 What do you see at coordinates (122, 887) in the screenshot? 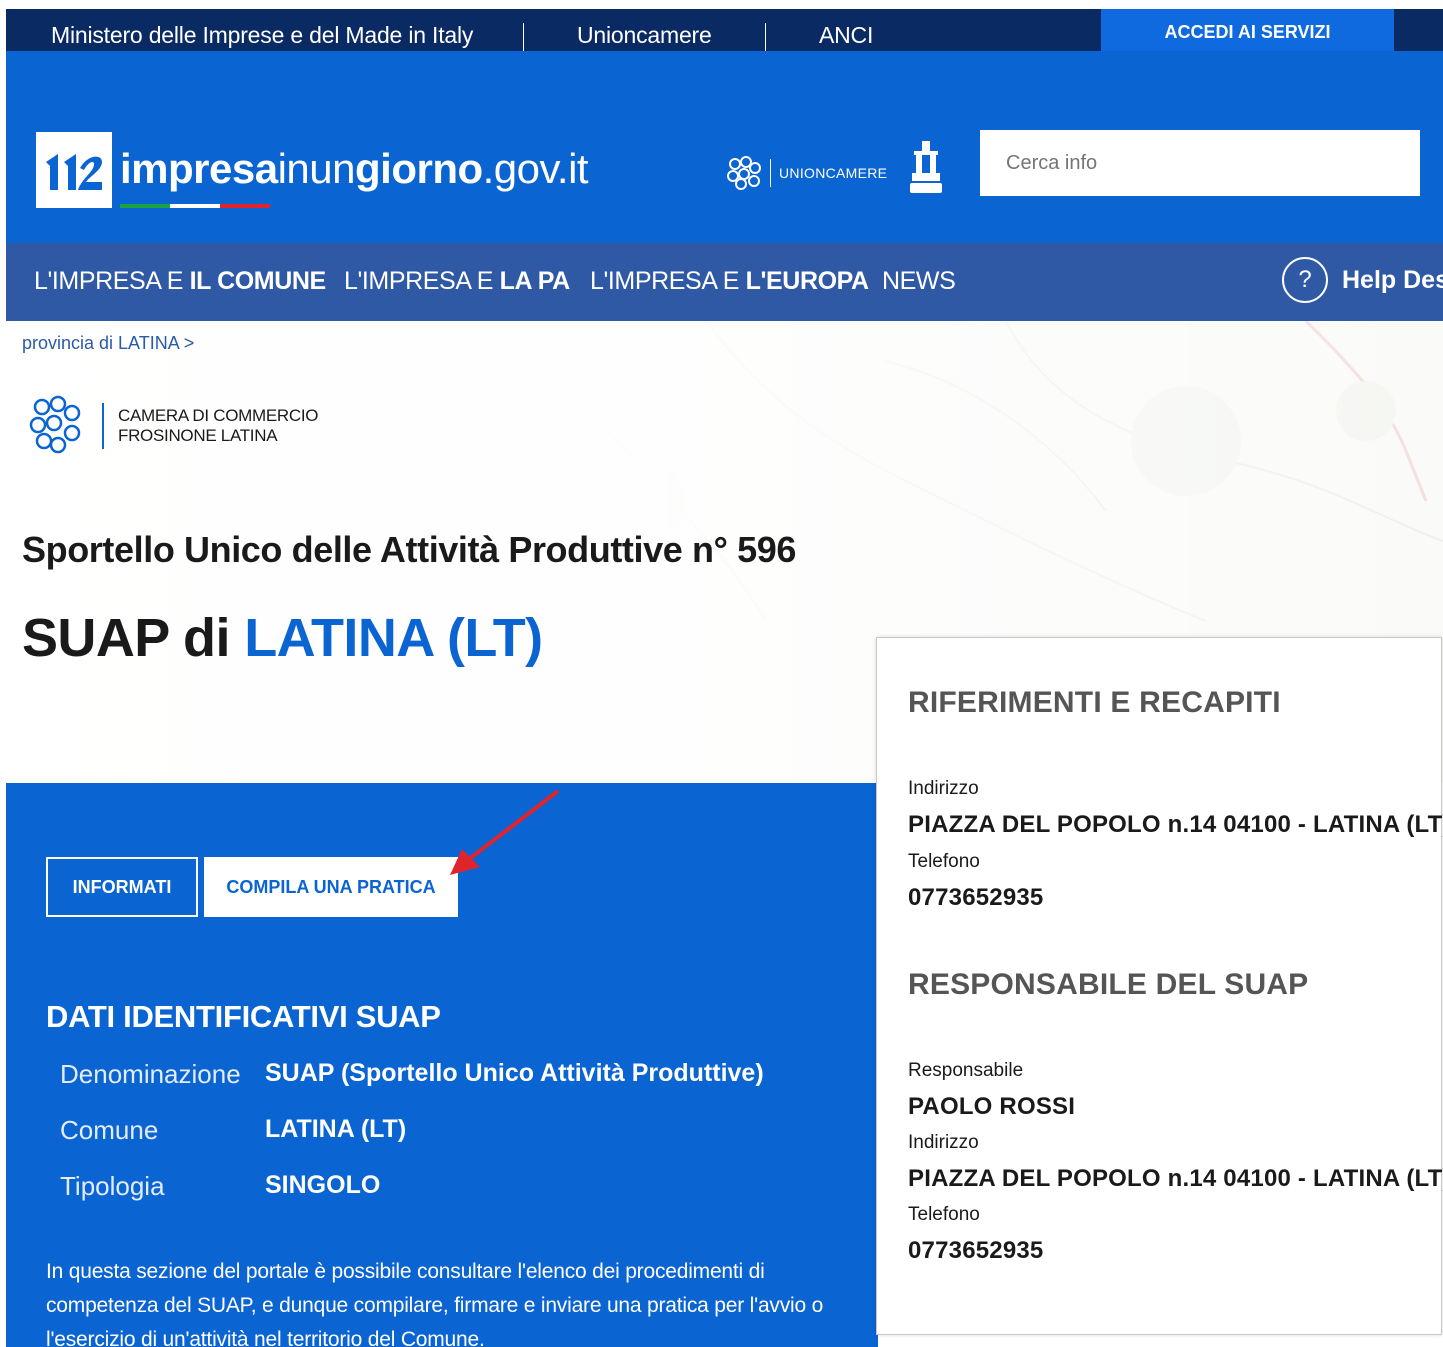
I see `informati-button: INFORMATI` at bounding box center [122, 887].